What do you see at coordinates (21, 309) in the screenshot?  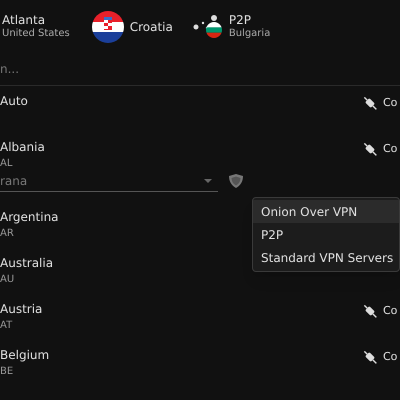 I see `country-name: Austria` at bounding box center [21, 309].